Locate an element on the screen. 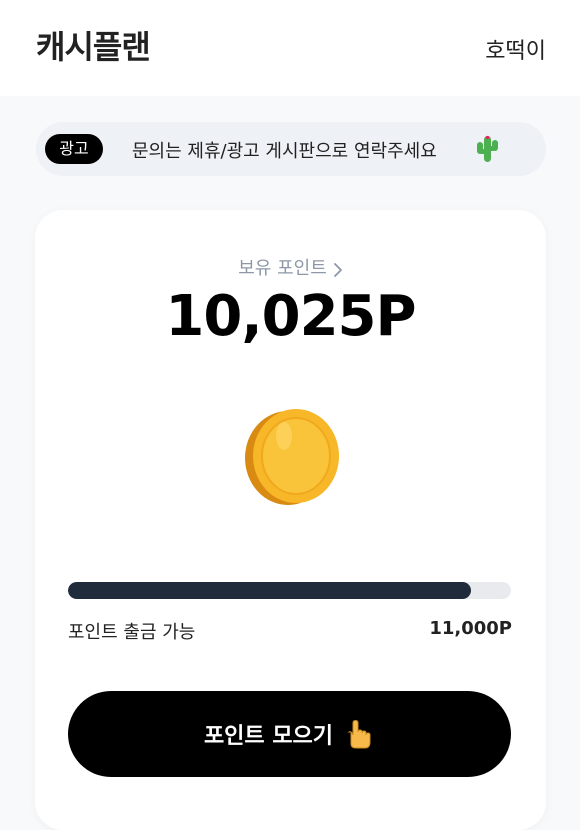 The width and height of the screenshot is (580, 830). progress-fill is located at coordinates (270, 590).